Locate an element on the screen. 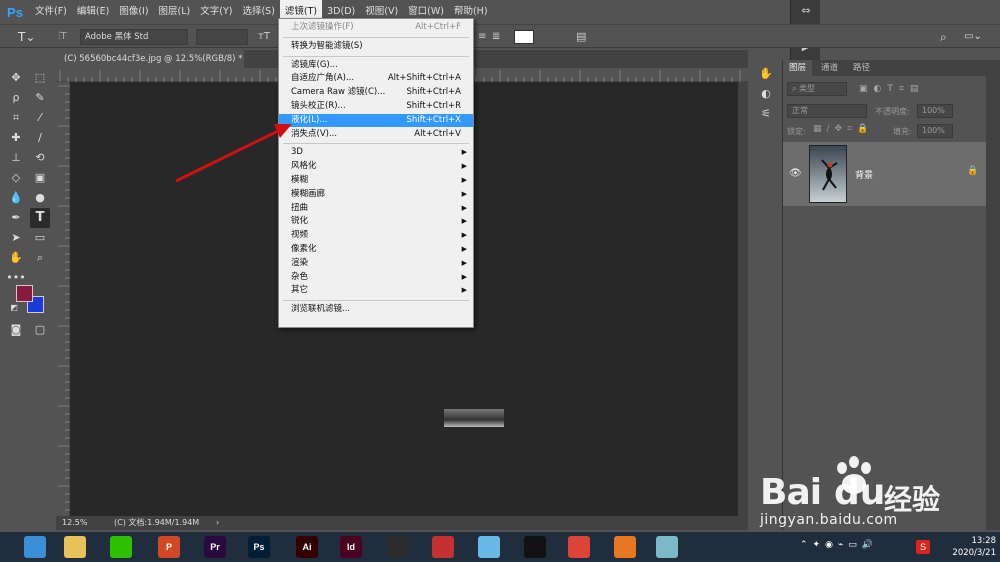  orientation-icon: ⫶T is located at coordinates (66, 37).